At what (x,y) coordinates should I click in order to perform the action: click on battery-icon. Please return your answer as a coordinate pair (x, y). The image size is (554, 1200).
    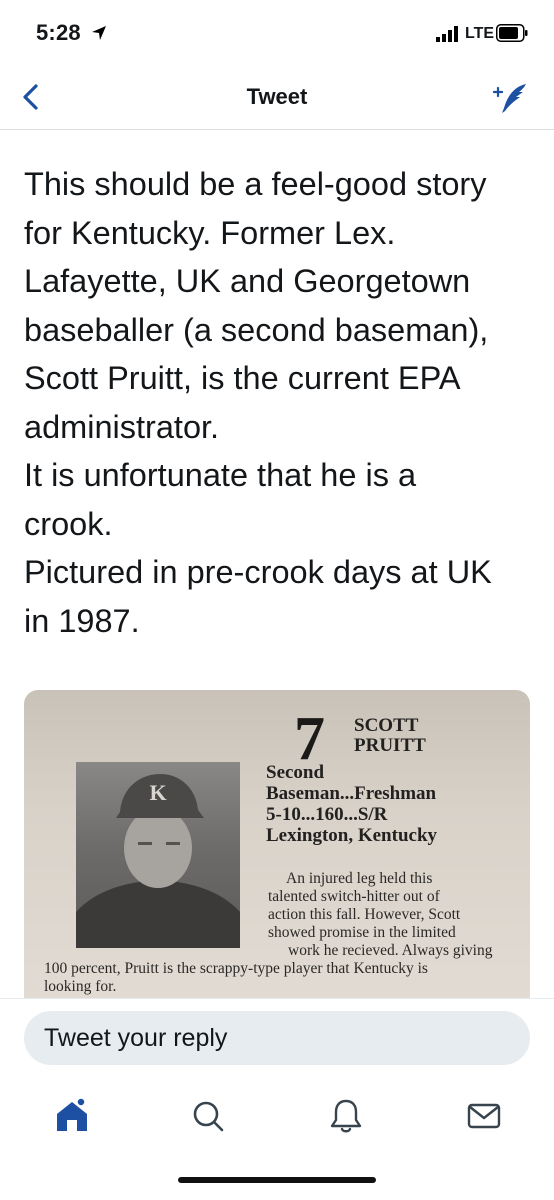
    Looking at the image, I should click on (512, 33).